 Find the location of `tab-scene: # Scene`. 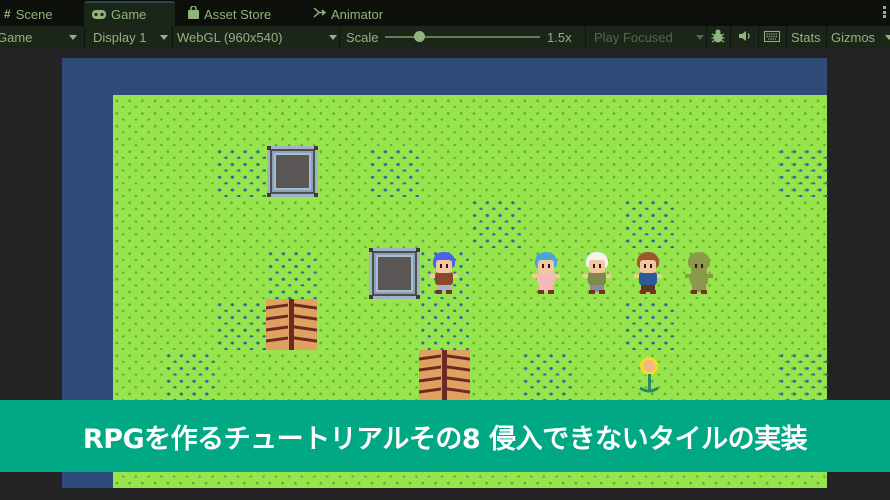

tab-scene: # Scene is located at coordinates (30, 14).